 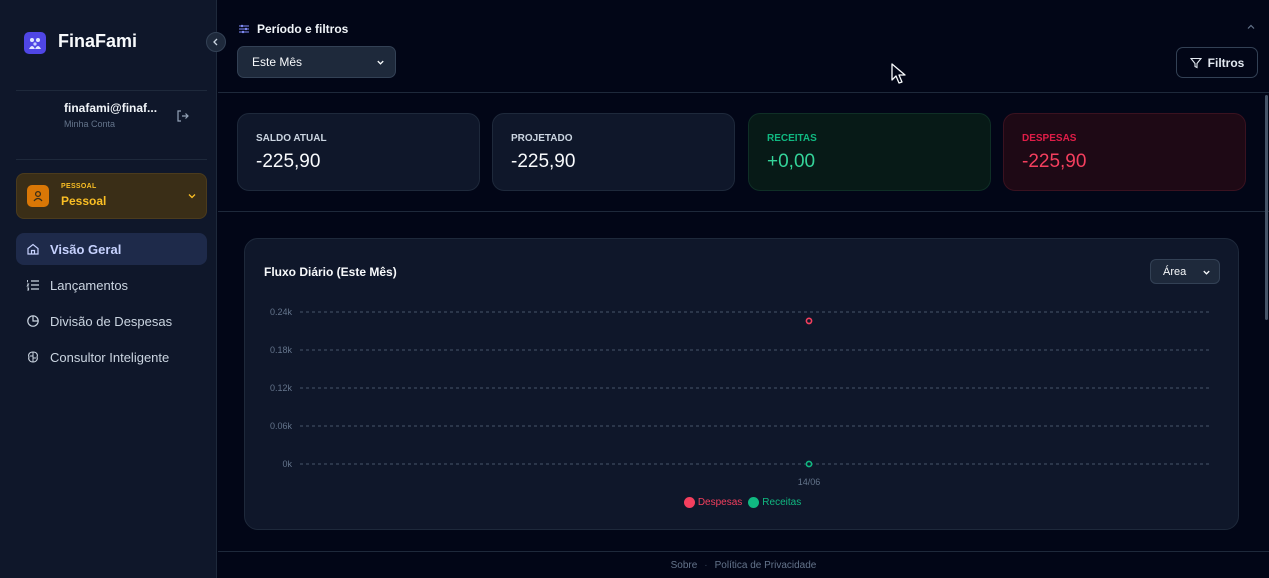 I want to click on footer: Sobre · Política de Privacidade, so click(x=743, y=564).